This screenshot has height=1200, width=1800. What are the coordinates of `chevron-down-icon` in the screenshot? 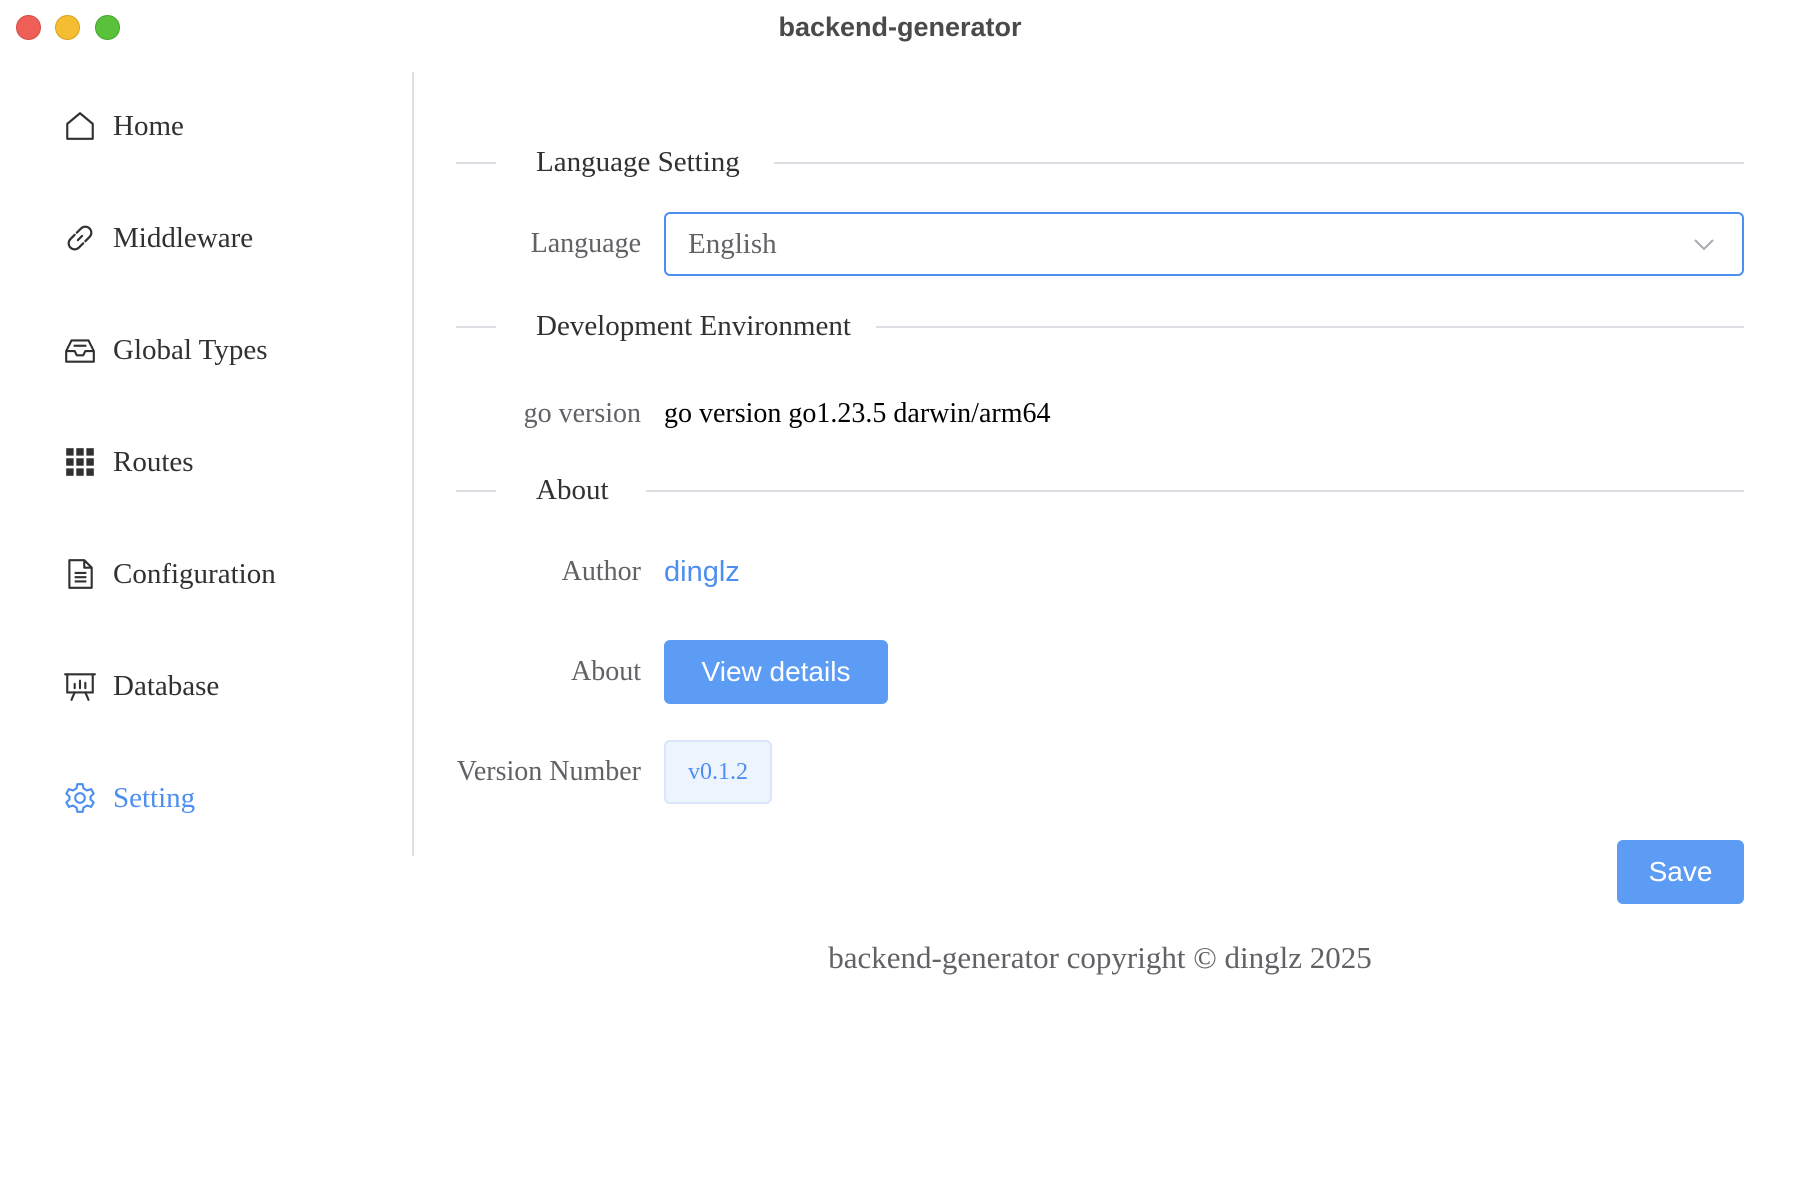 It's located at (1704, 245).